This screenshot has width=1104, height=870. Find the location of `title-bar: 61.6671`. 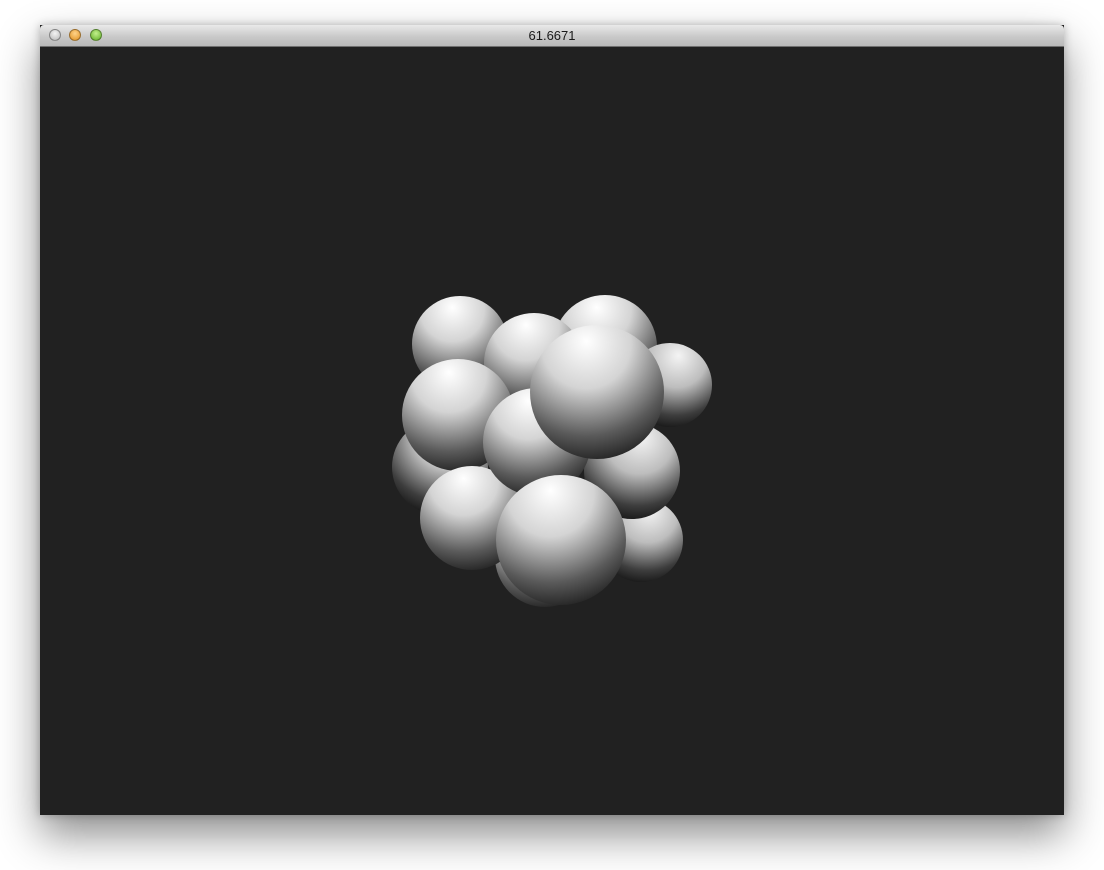

title-bar: 61.6671 is located at coordinates (552, 36).